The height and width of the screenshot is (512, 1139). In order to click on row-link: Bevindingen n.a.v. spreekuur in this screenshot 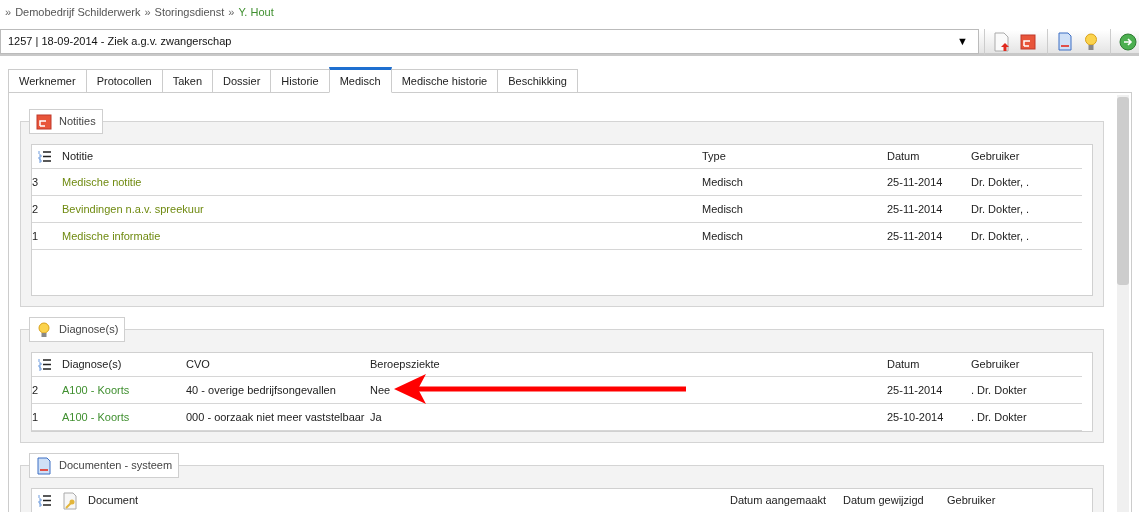, I will do `click(133, 209)`.